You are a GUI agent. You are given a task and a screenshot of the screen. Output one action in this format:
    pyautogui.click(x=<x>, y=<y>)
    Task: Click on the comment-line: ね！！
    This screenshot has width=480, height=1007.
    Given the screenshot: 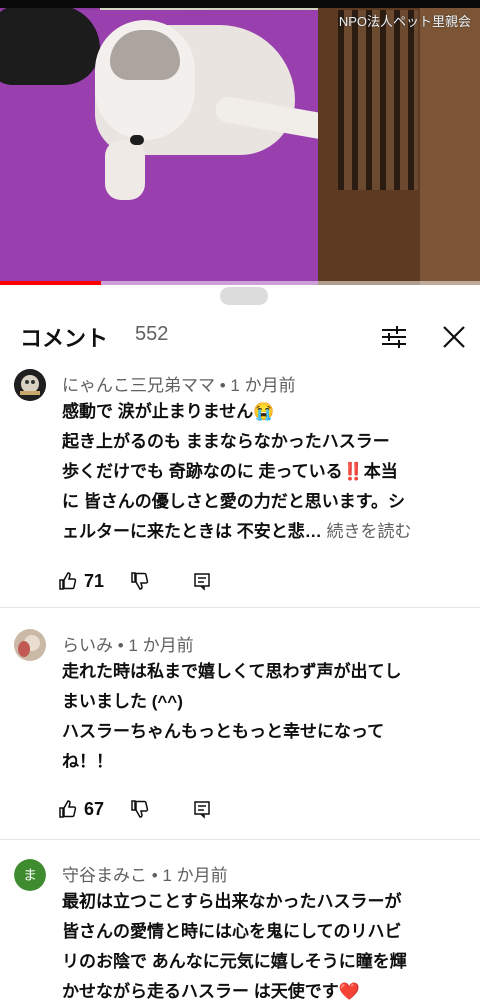 What is the action you would take?
    pyautogui.click(x=87, y=761)
    